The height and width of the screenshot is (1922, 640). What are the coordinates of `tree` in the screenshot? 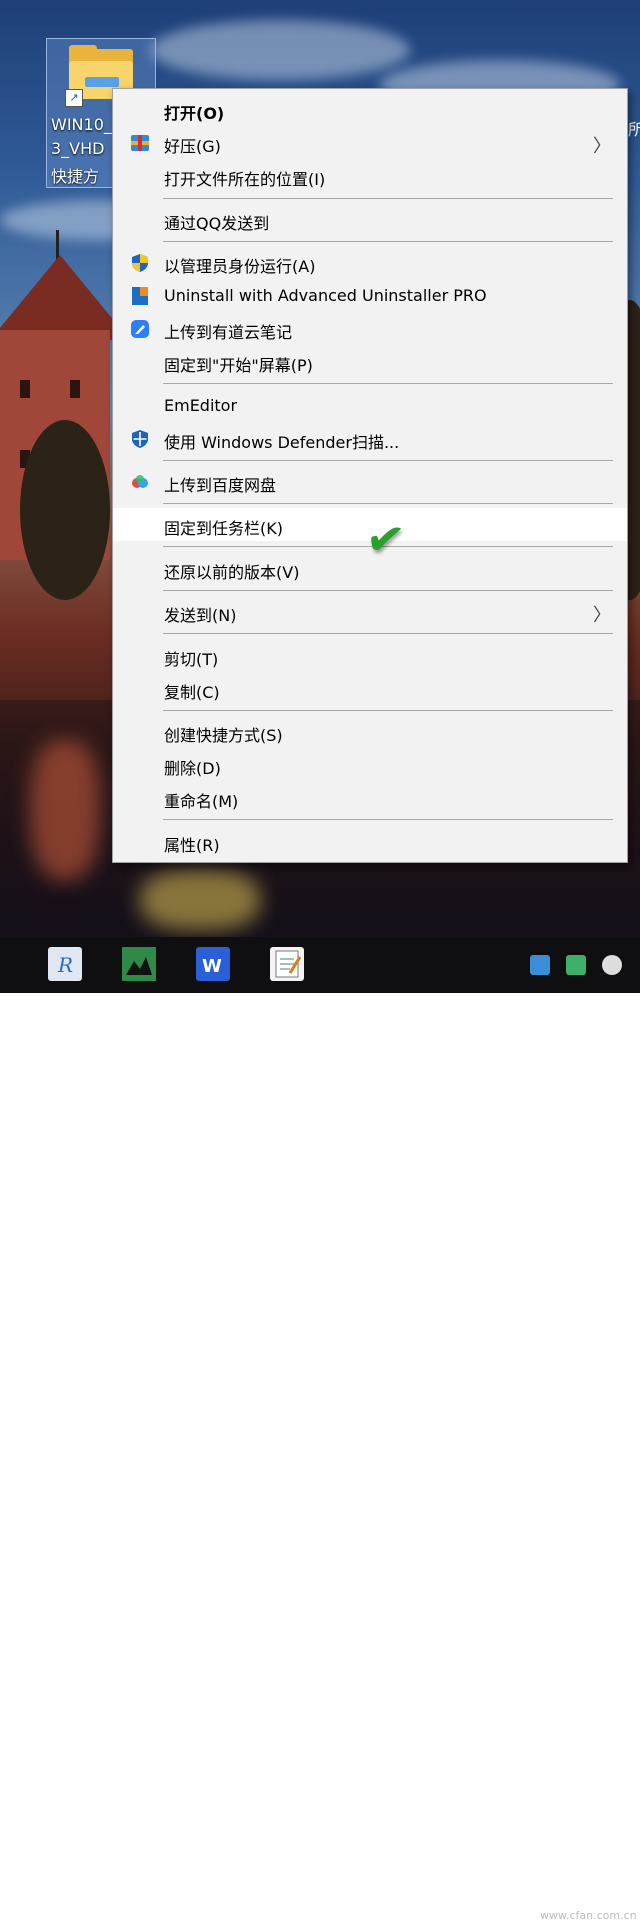 It's located at (65, 510).